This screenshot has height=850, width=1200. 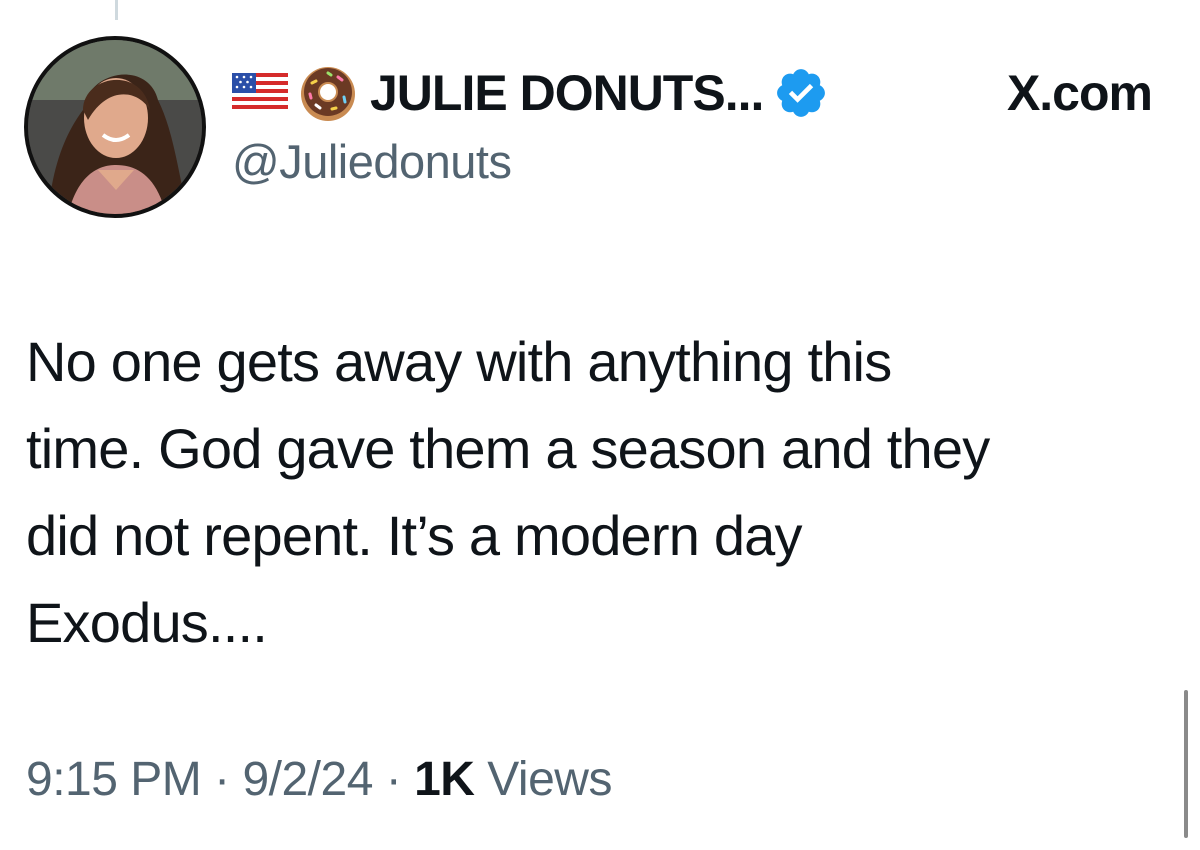 I want to click on author-avatar, so click(x=115, y=127).